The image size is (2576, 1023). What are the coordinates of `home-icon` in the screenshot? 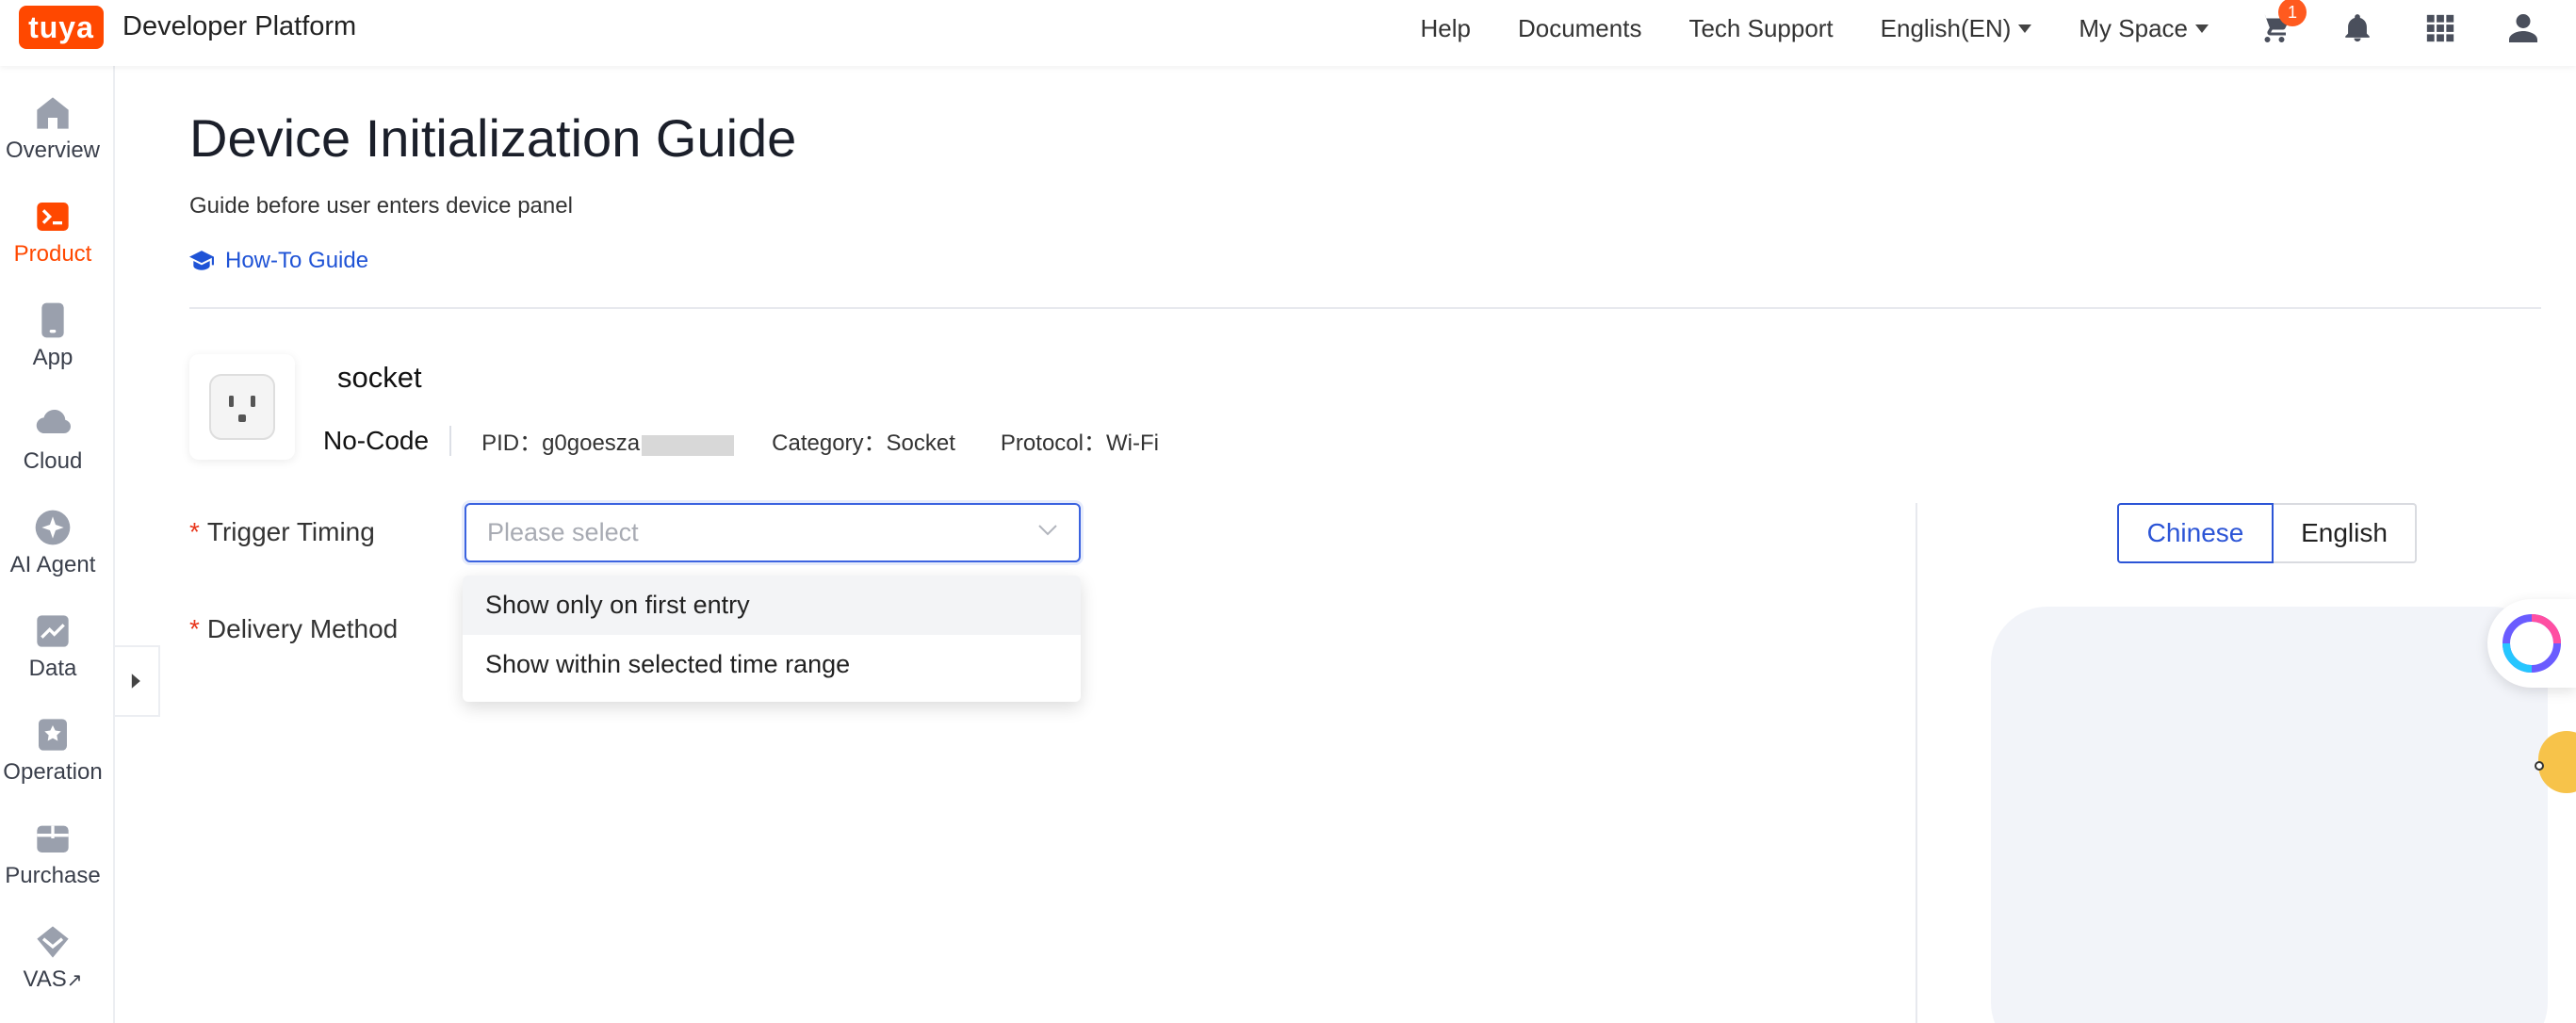 It's located at (53, 113).